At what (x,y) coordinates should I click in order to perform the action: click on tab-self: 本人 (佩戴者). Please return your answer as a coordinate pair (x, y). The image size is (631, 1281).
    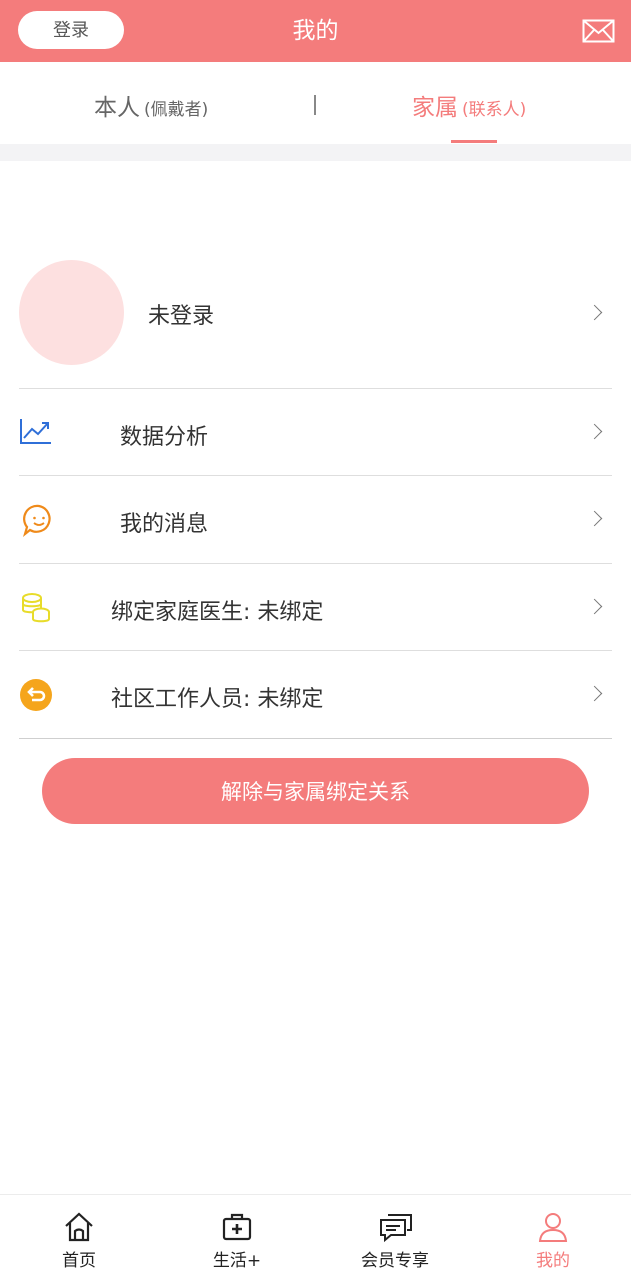
    Looking at the image, I should click on (151, 108).